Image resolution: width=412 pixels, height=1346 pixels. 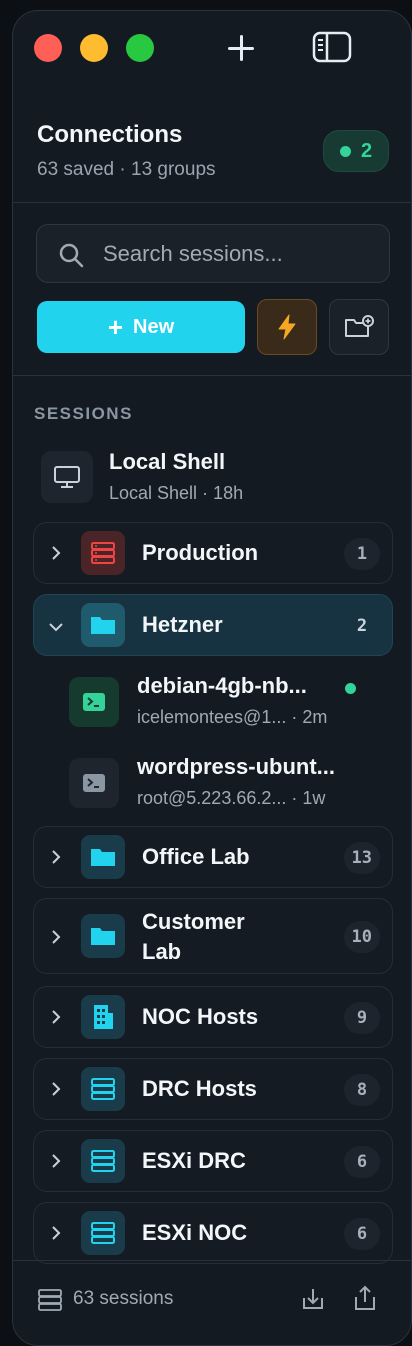 I want to click on group-hetzner: Hetzner 2, so click(x=213, y=625).